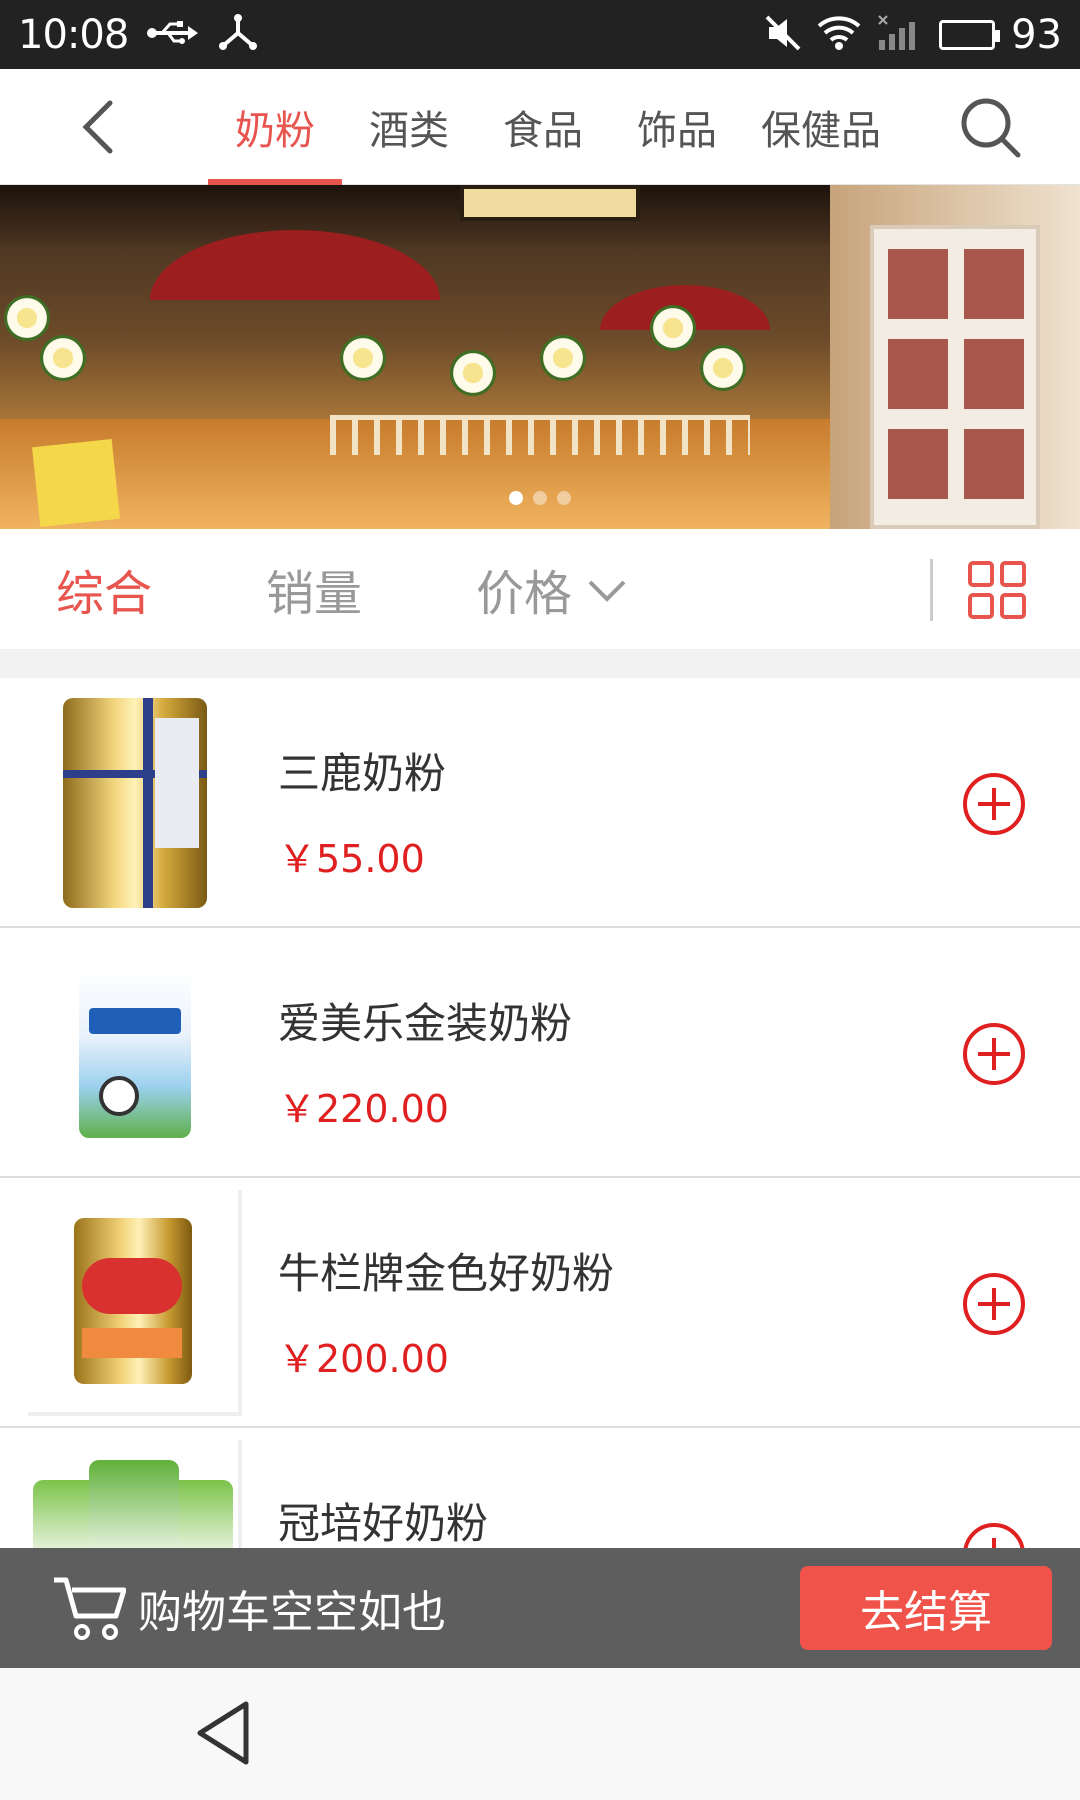 The width and height of the screenshot is (1080, 1800). I want to click on cart-bar: 购物车空空如也 去结算, so click(540, 1608).